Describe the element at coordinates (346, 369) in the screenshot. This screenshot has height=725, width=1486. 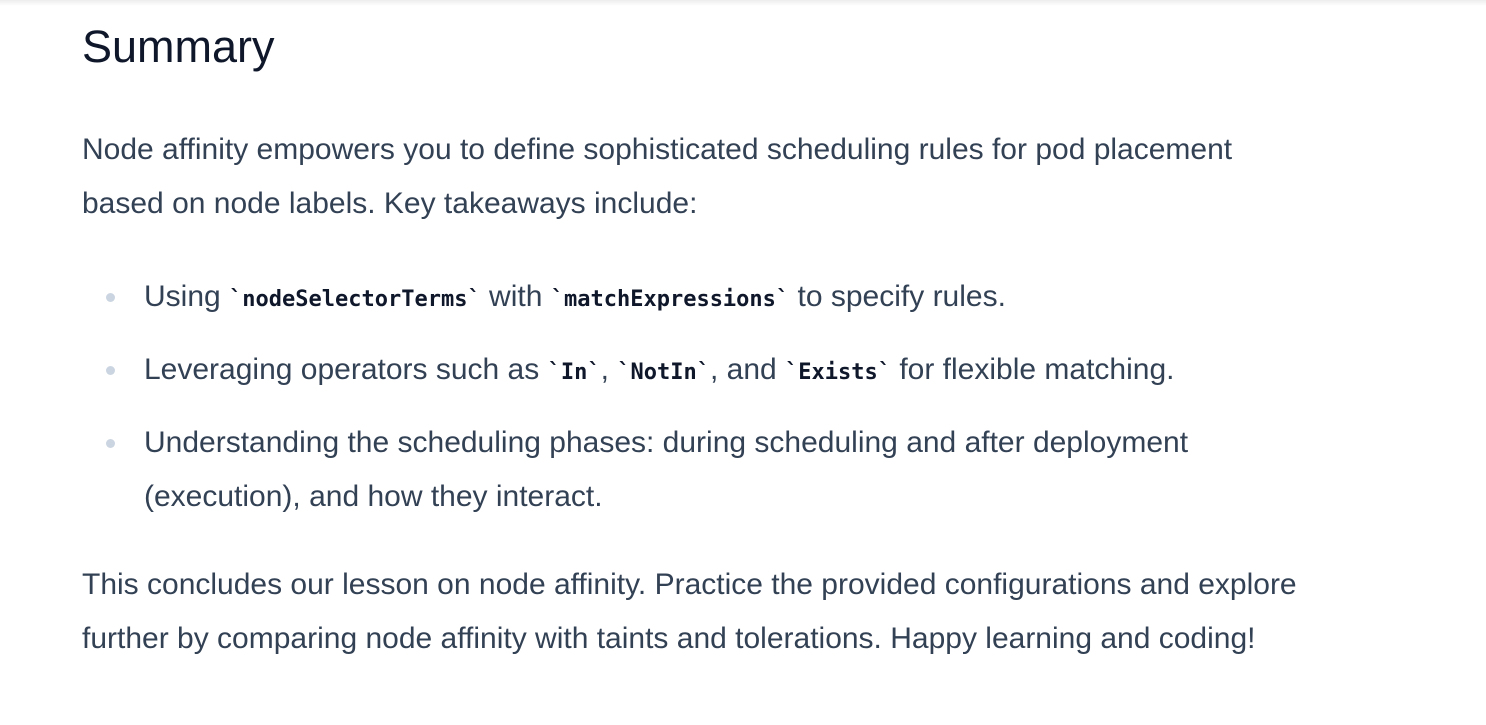
I see `item-text: Leveraging operators such as` at that location.